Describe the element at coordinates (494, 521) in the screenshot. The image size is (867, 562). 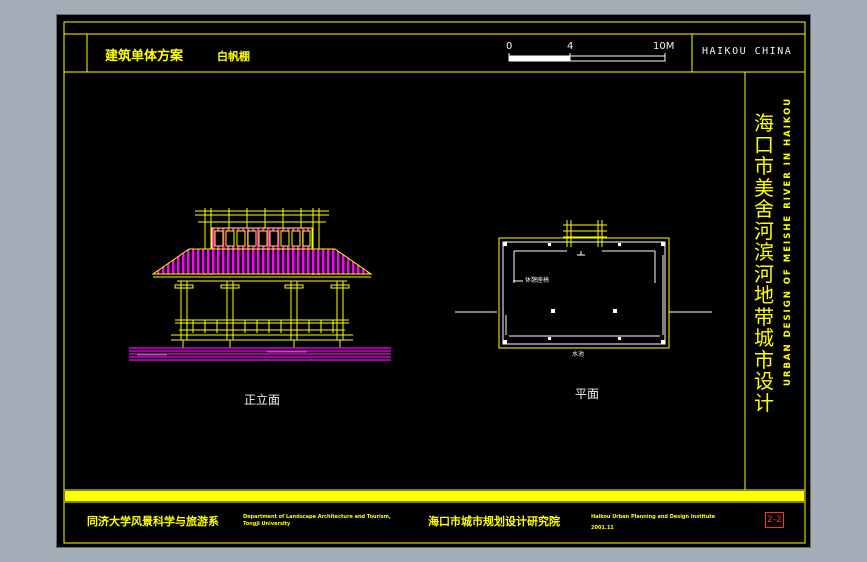
I see `institute-name: 海口市城市规划设计研究院` at that location.